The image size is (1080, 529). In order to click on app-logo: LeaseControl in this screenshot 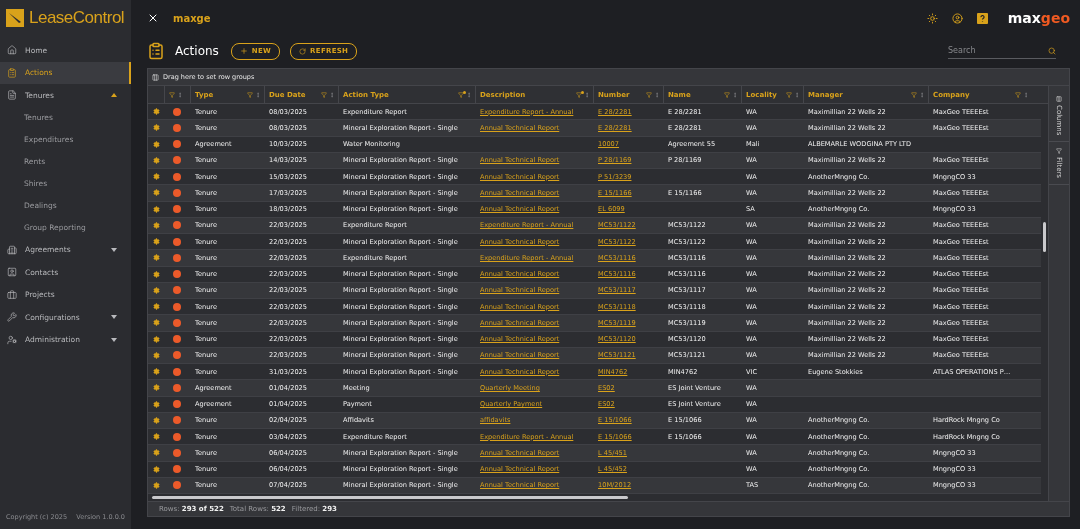, I will do `click(77, 18)`.